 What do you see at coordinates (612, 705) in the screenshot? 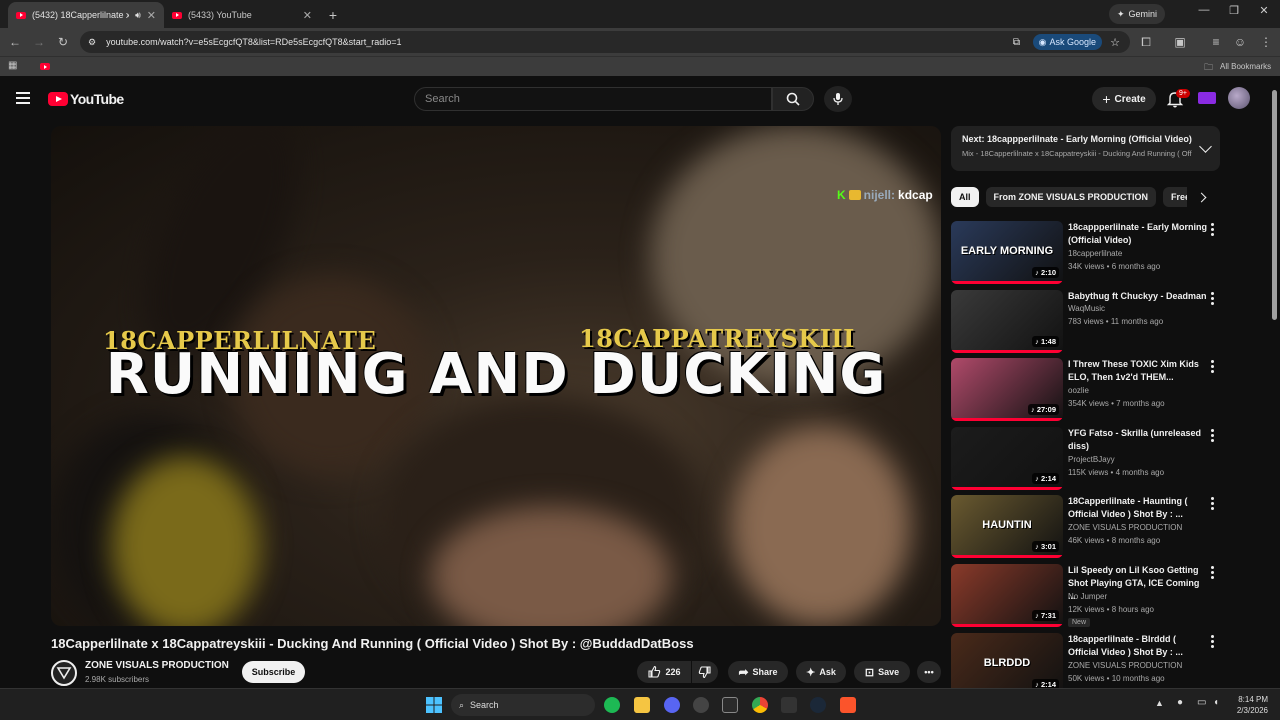
I see `spotify-icon` at bounding box center [612, 705].